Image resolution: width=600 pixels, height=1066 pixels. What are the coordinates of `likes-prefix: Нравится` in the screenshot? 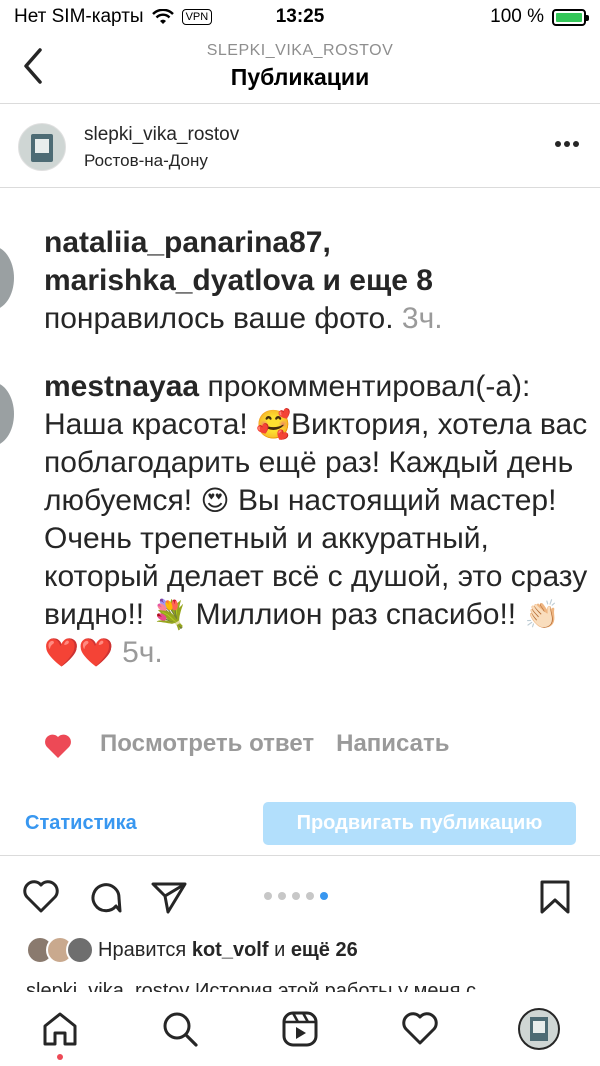 It's located at (142, 949).